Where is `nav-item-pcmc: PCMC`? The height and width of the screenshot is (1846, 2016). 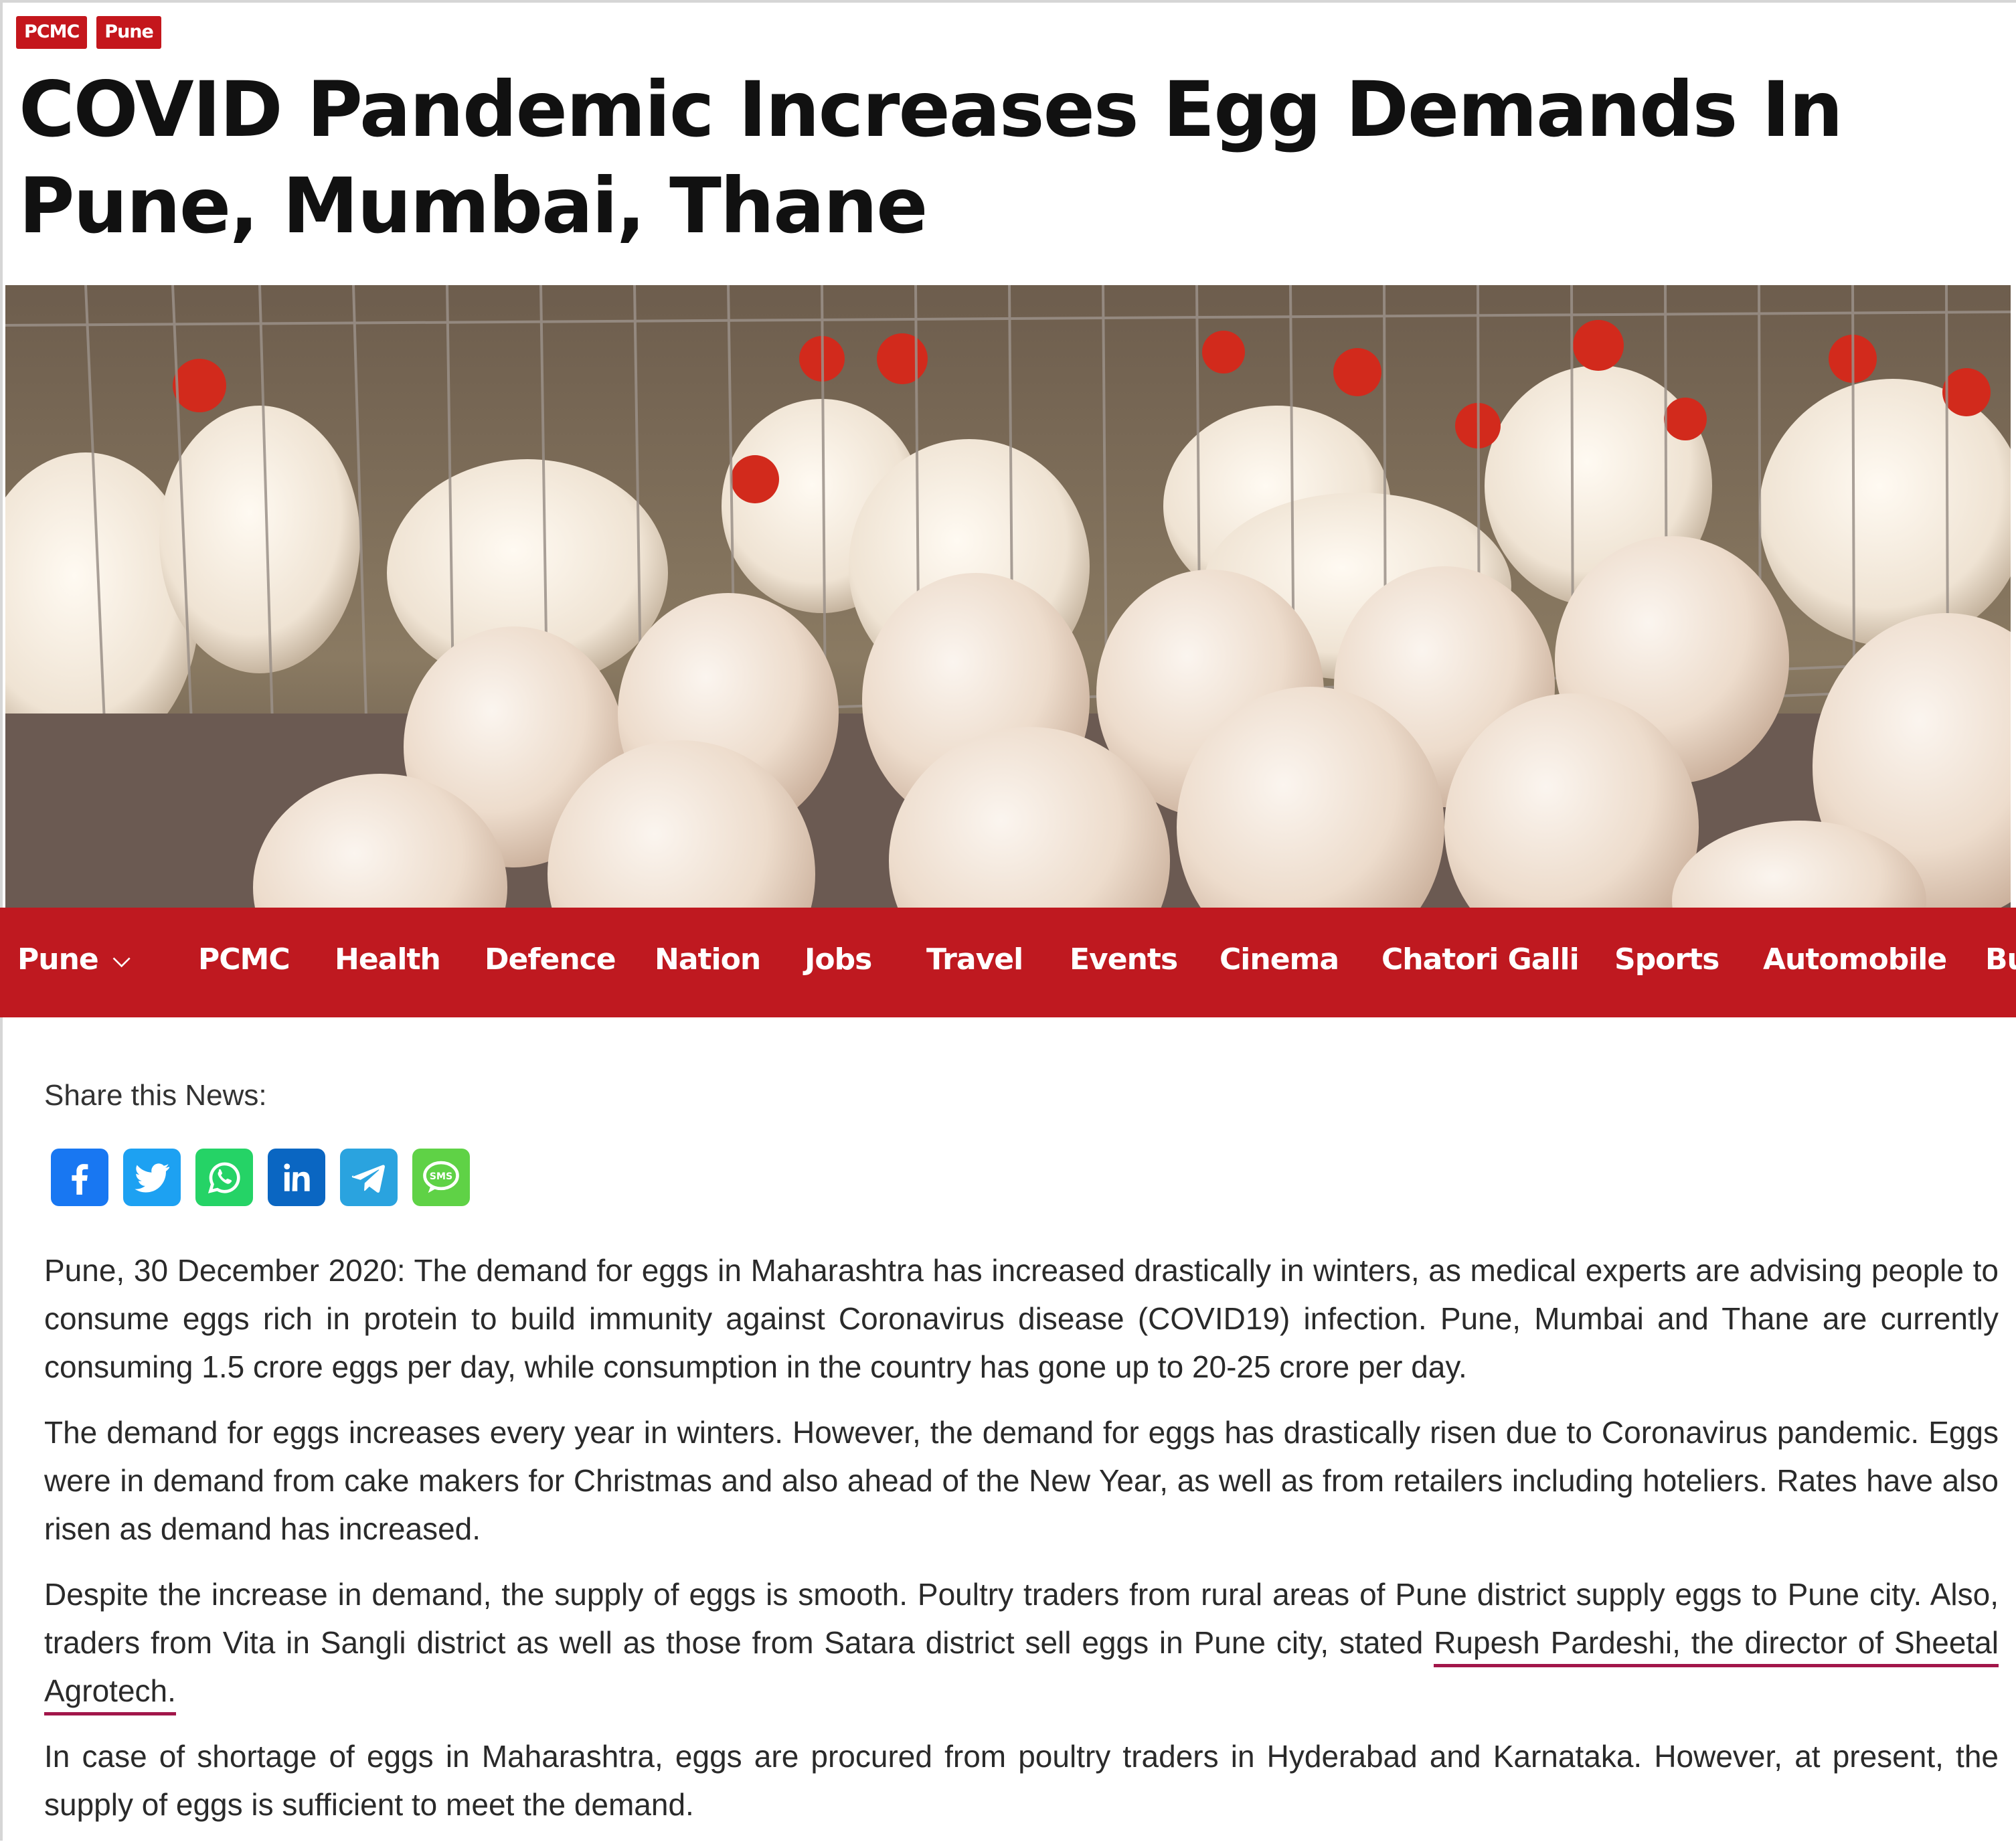 nav-item-pcmc: PCMC is located at coordinates (244, 959).